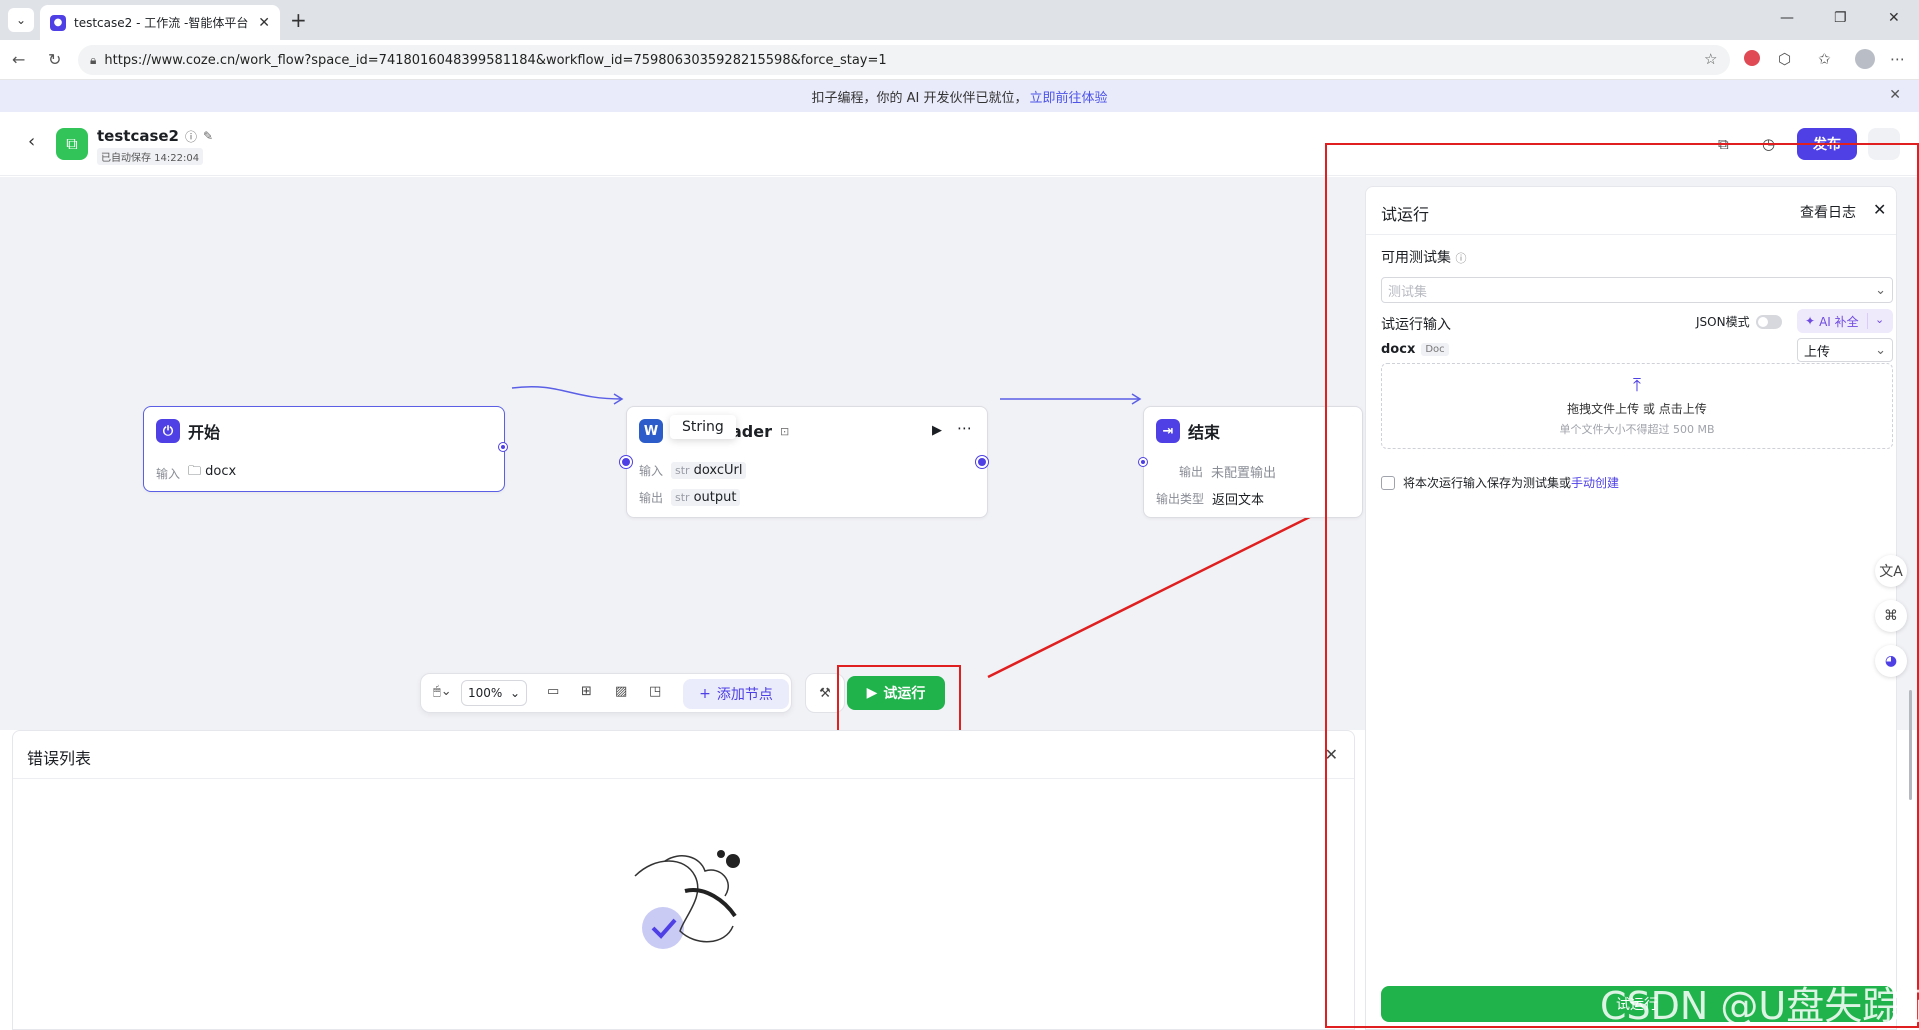  What do you see at coordinates (919, 98) in the screenshot?
I see `banner-text: 扣子编程，你的 AI 开发伙伴已就位，` at bounding box center [919, 98].